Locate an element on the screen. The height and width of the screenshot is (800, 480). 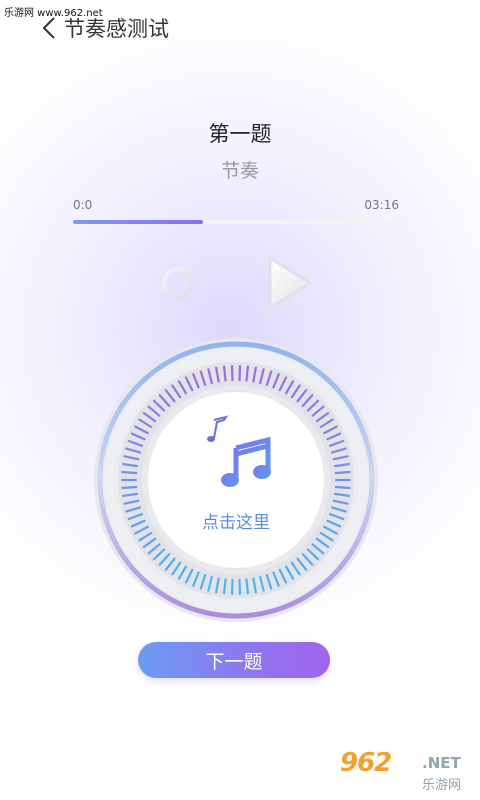
watermark-net: .NET is located at coordinates (441, 763).